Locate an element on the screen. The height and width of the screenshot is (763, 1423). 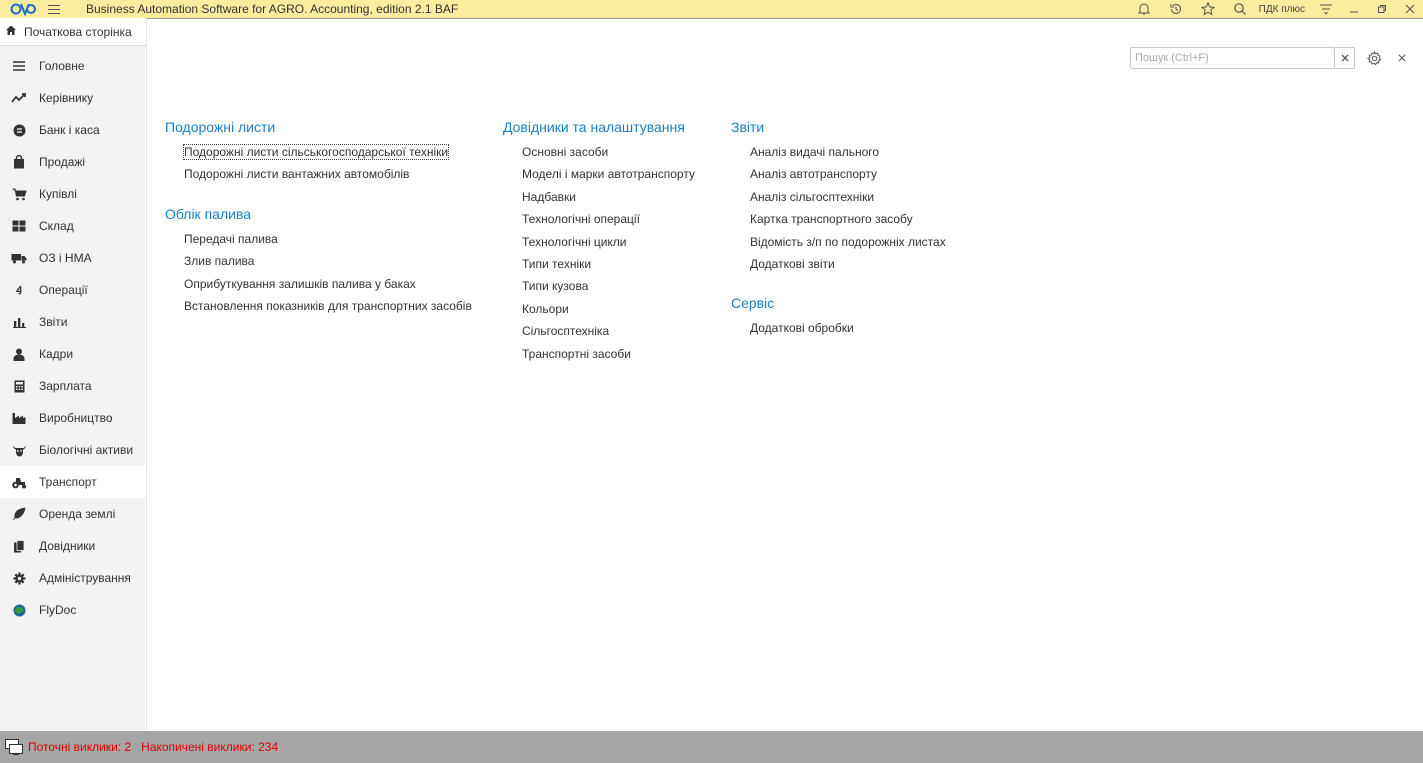
bar-chart-icon is located at coordinates (19, 322).